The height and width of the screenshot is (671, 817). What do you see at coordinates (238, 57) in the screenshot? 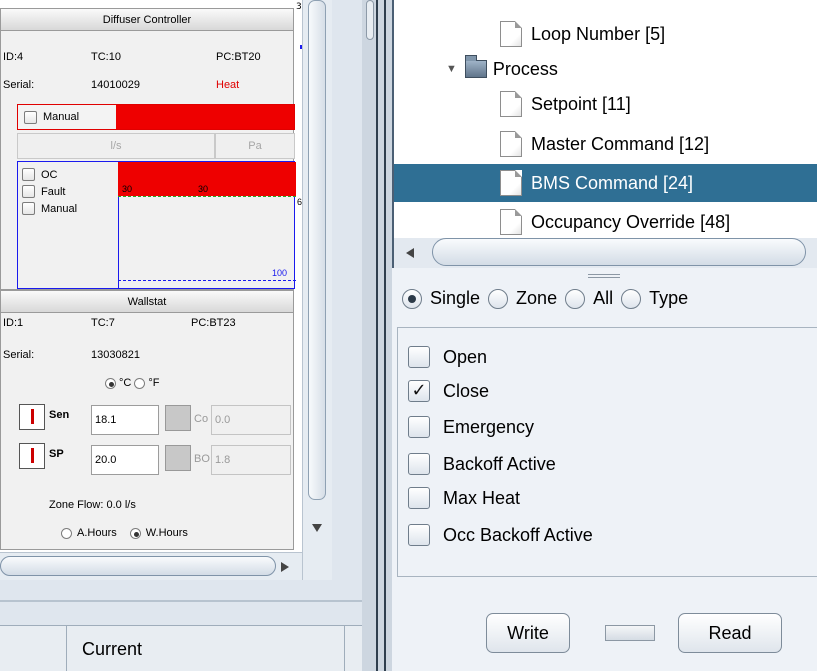
I see `diffuser-pc: PC:BT20` at bounding box center [238, 57].